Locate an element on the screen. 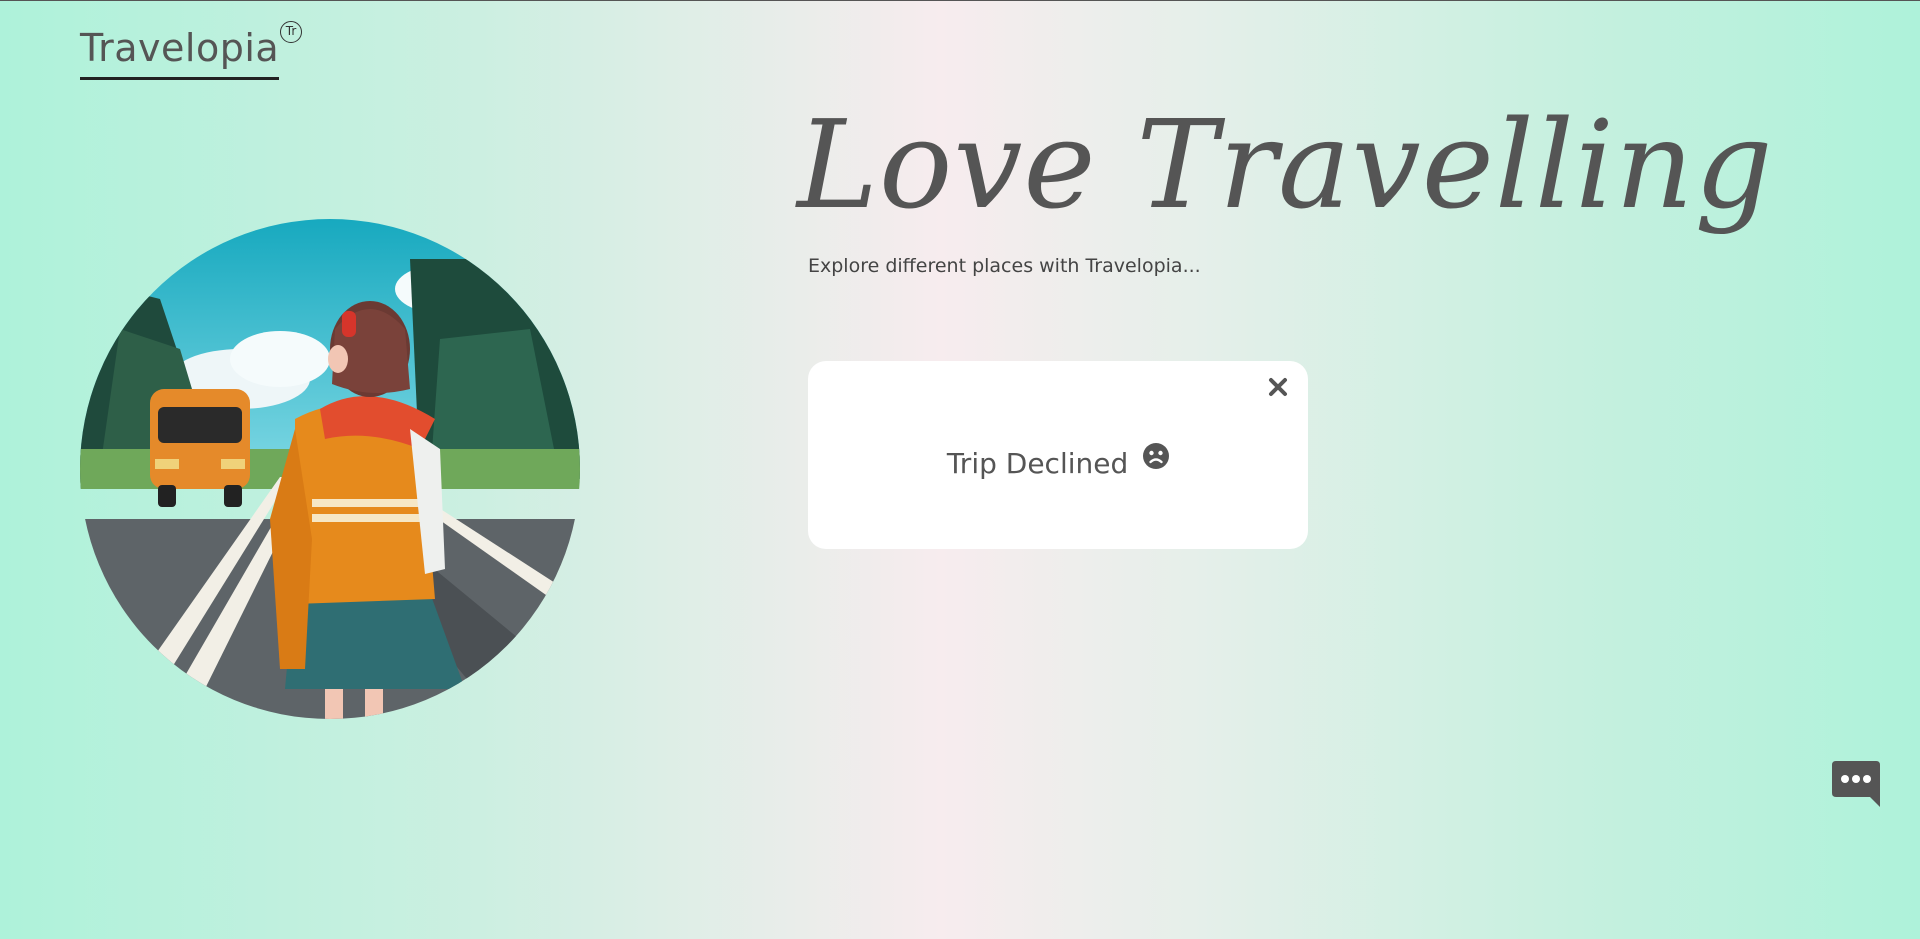 The height and width of the screenshot is (939, 1920). chat-bubble-icon is located at coordinates (1856, 784).